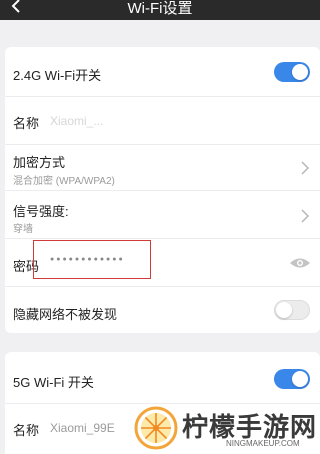 The width and height of the screenshot is (320, 454). What do you see at coordinates (57, 75) in the screenshot?
I see `wifi-24g-toggle-label: 2.4G Wi-Fi开关` at bounding box center [57, 75].